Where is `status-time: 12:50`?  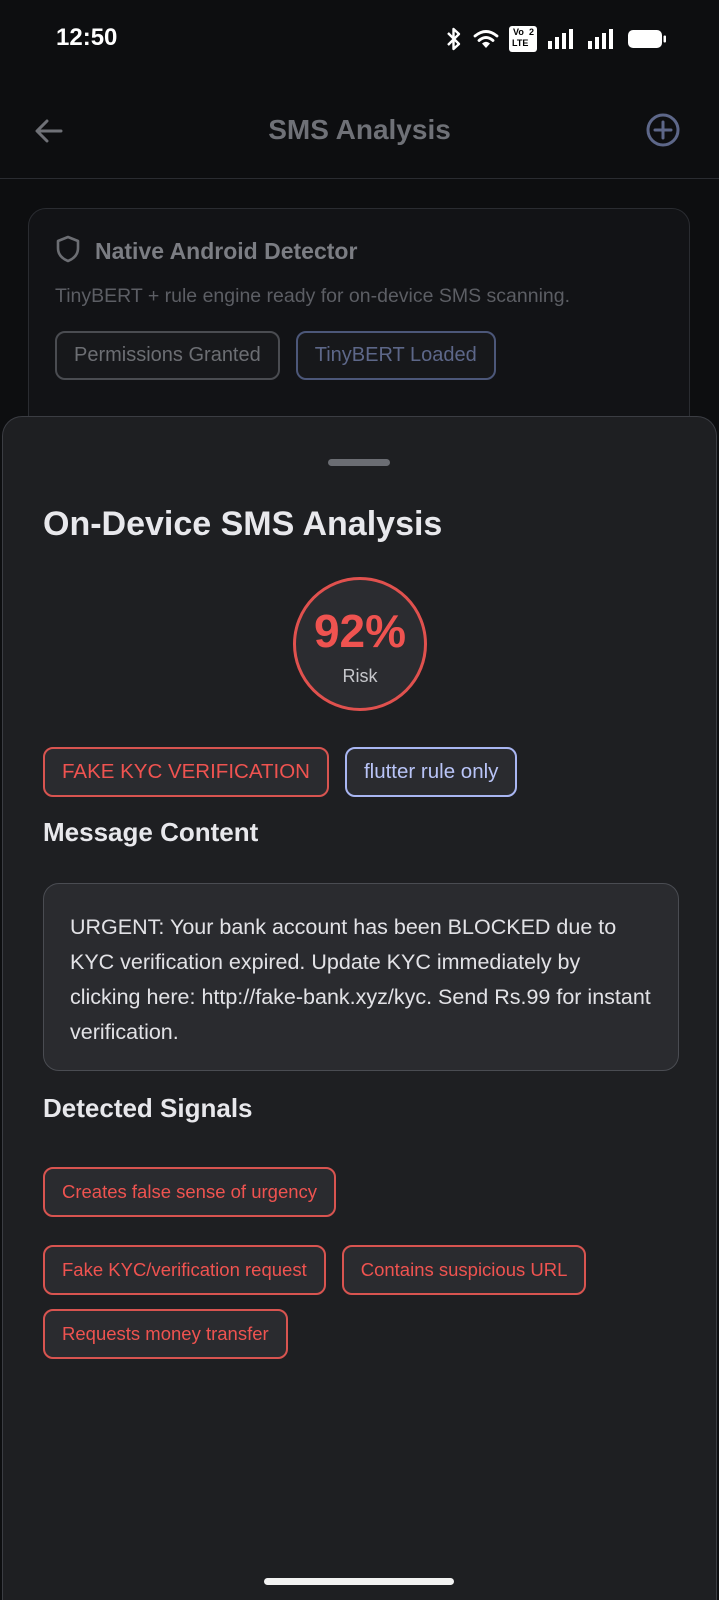 status-time: 12:50 is located at coordinates (87, 37).